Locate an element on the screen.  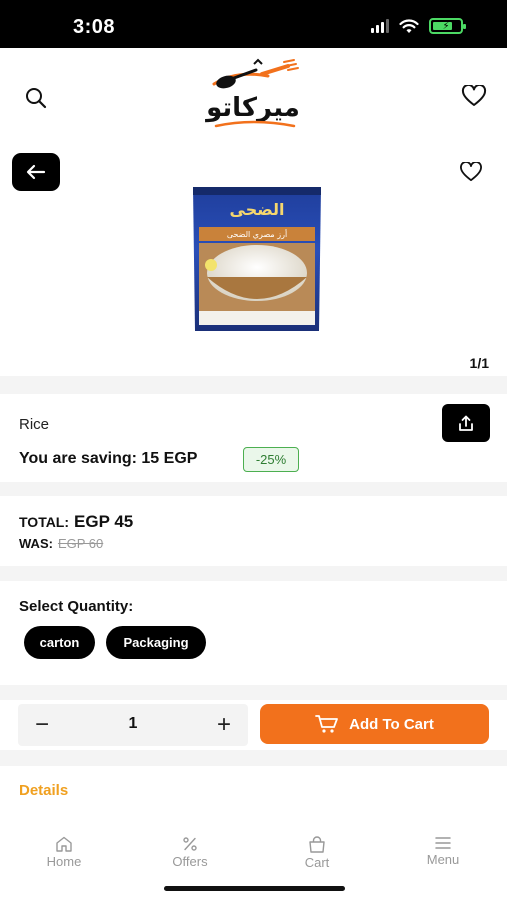
nav-cart-label: Cart is located at coordinates (317, 862).